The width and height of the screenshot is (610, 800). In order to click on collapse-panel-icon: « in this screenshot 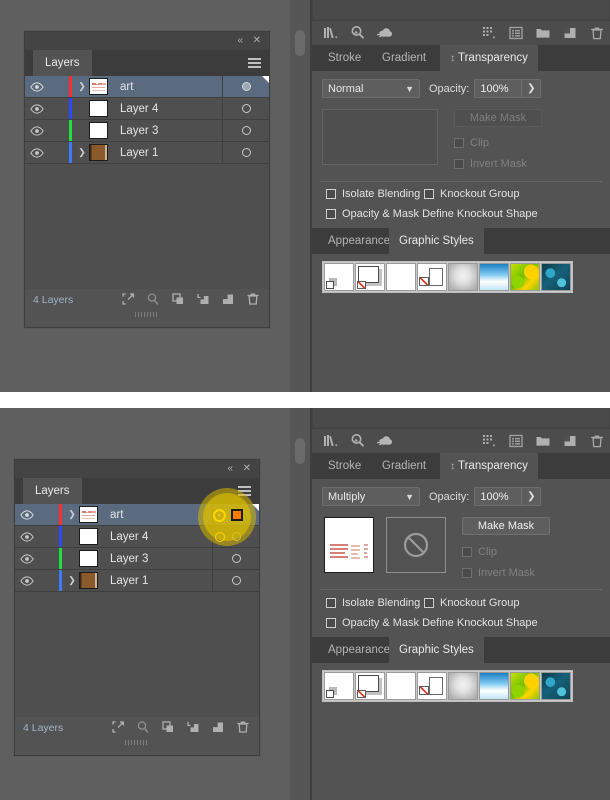, I will do `click(240, 40)`.